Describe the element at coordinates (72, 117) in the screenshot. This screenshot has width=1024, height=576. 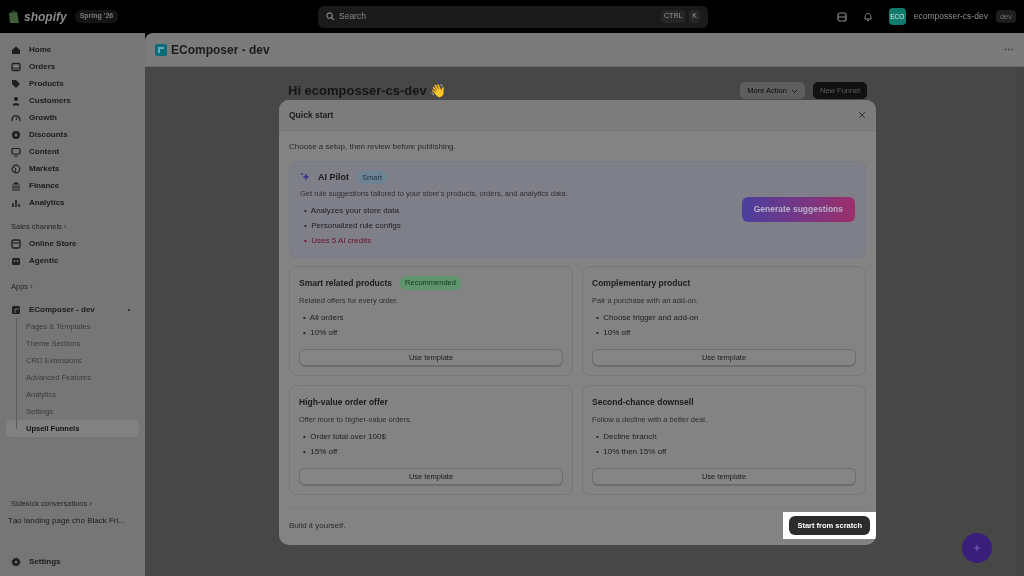
I see `sidebar-item: Growth` at that location.